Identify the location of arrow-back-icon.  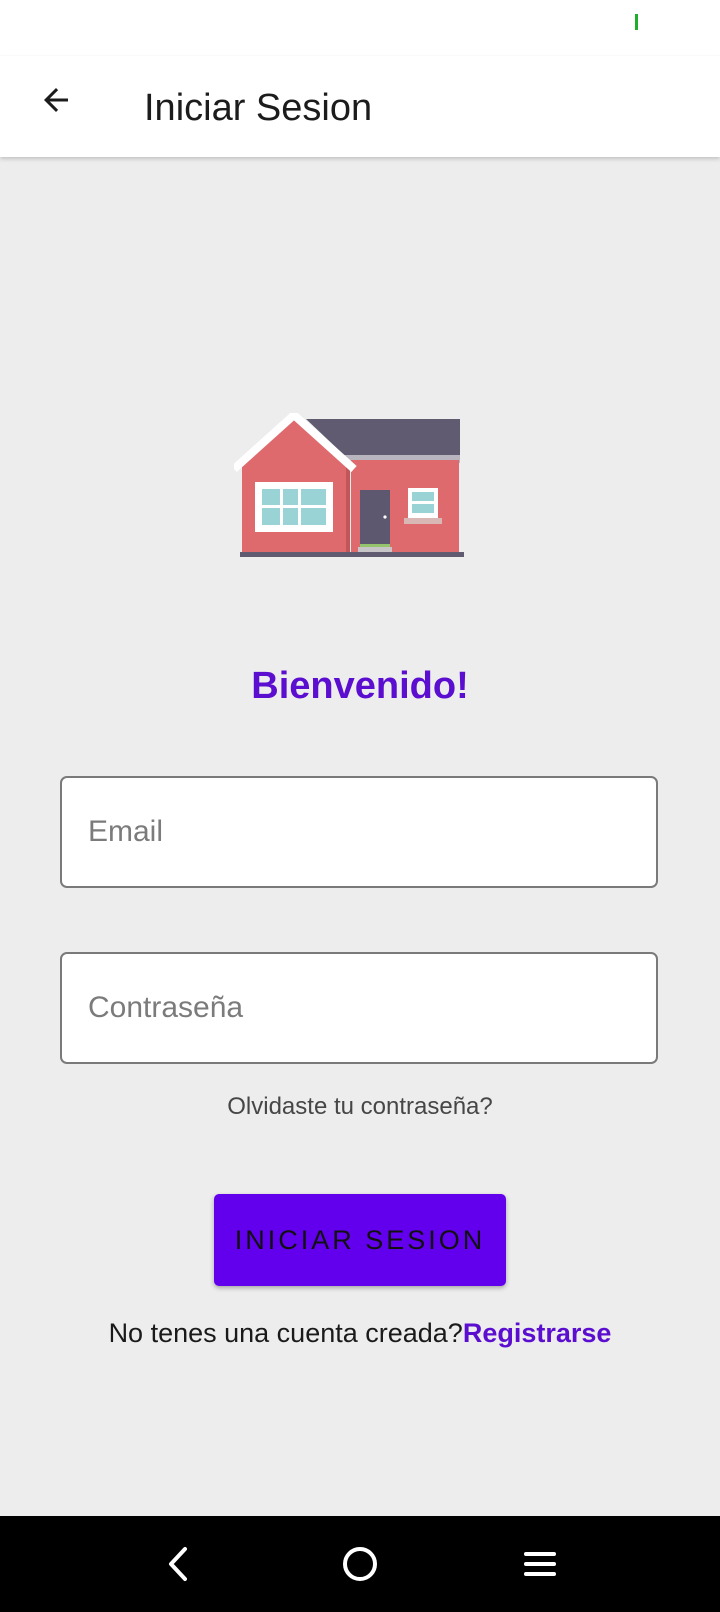
(56, 100).